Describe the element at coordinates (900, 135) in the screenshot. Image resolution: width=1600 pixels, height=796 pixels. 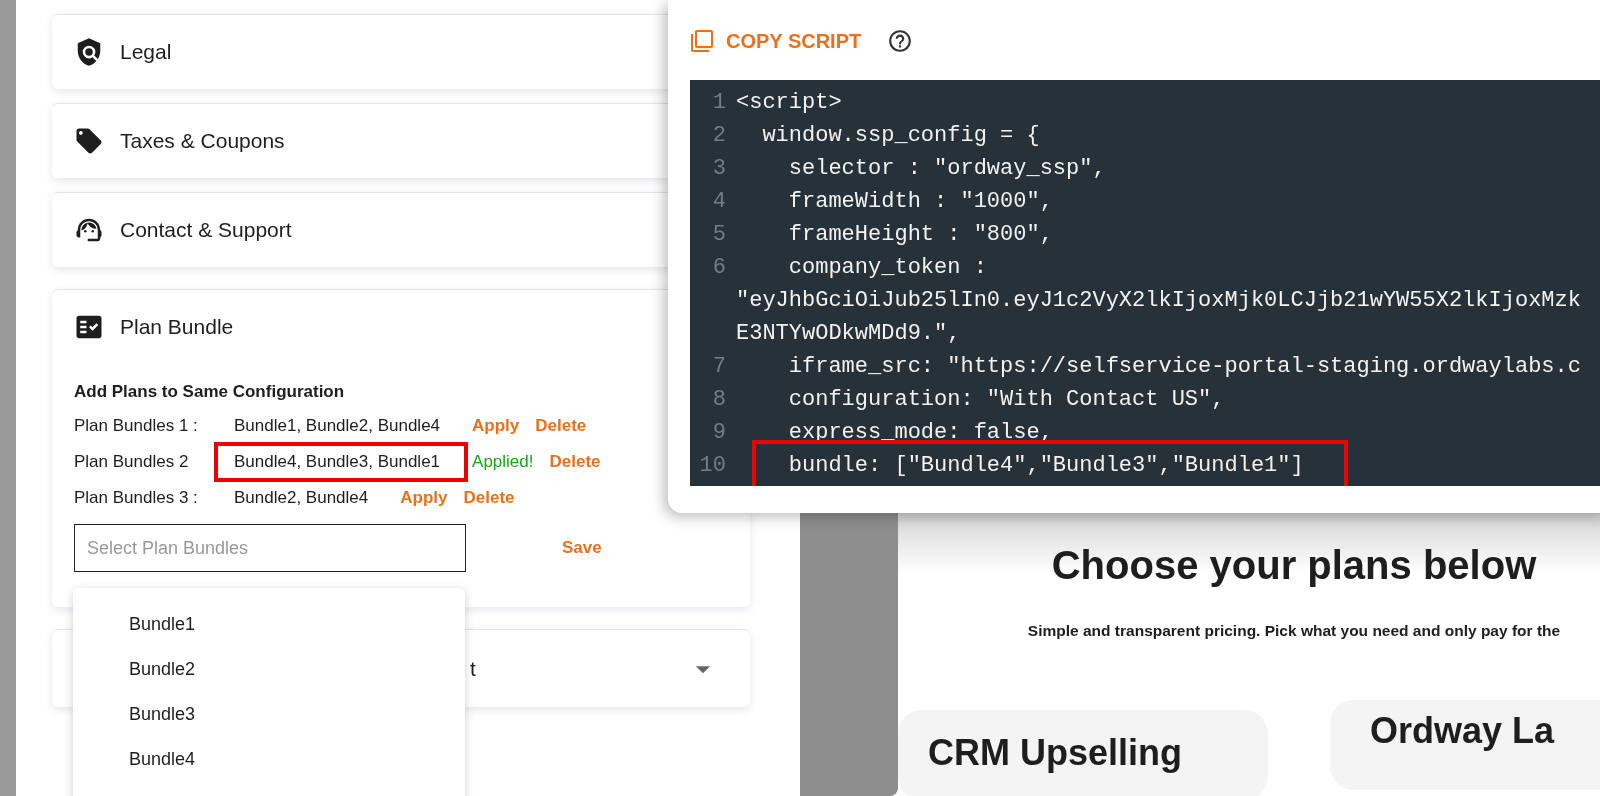
I see `code-line: window.ssp_config = {` at that location.